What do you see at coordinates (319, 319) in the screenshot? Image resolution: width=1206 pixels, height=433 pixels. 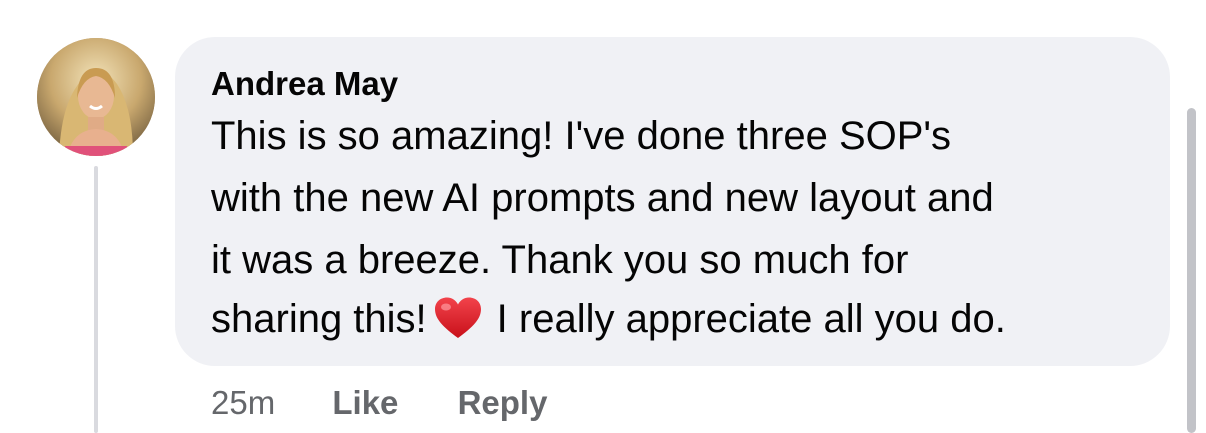 I see `comment-text-segment: sharing this!` at bounding box center [319, 319].